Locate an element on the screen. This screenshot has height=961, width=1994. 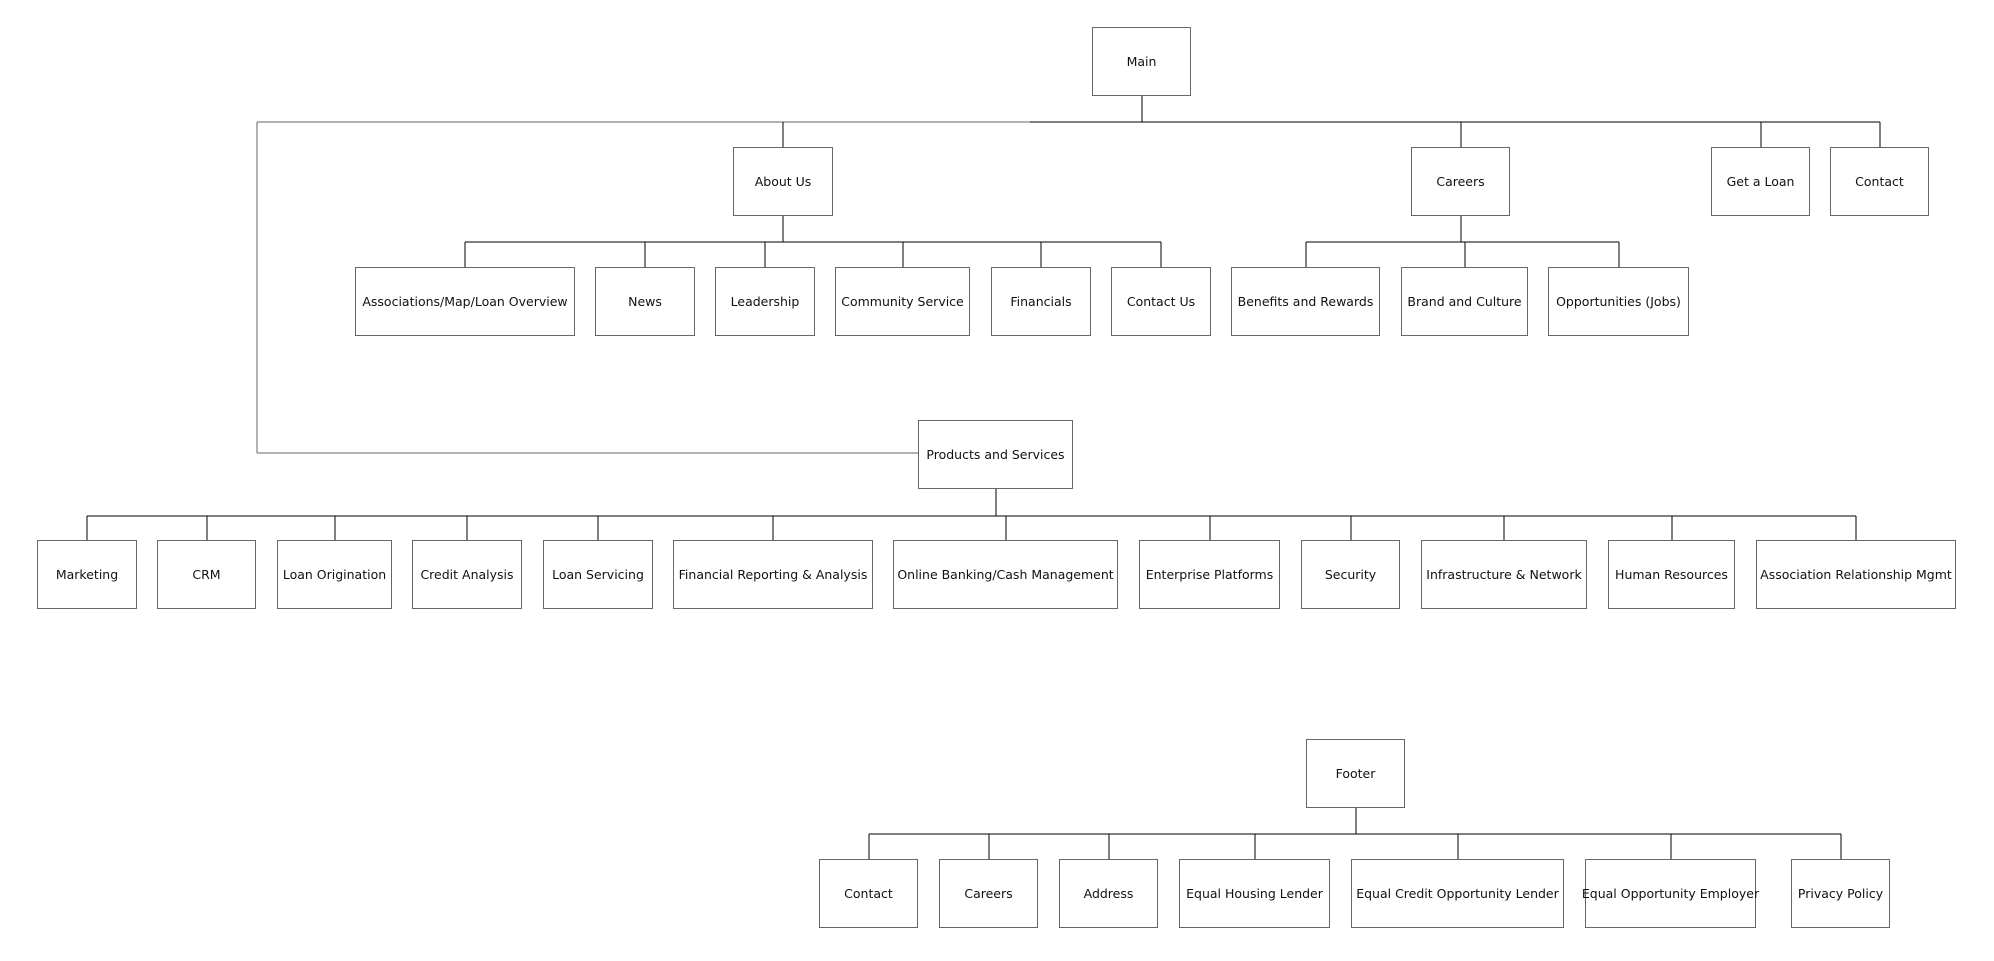
node-news: News is located at coordinates (645, 301).